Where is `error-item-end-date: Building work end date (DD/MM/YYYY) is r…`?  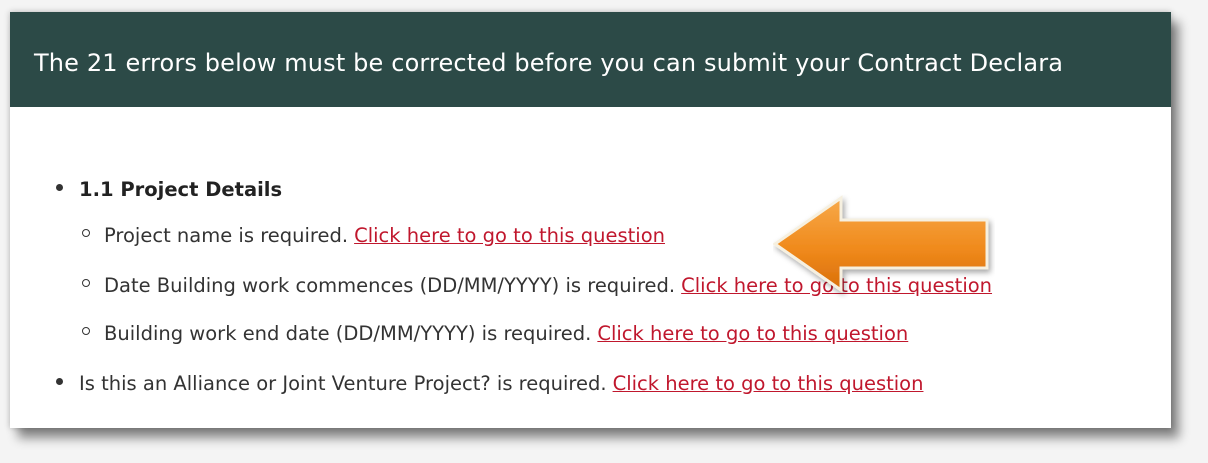
error-item-end-date: Building work end date (DD/MM/YYYY) is r… is located at coordinates (495, 333).